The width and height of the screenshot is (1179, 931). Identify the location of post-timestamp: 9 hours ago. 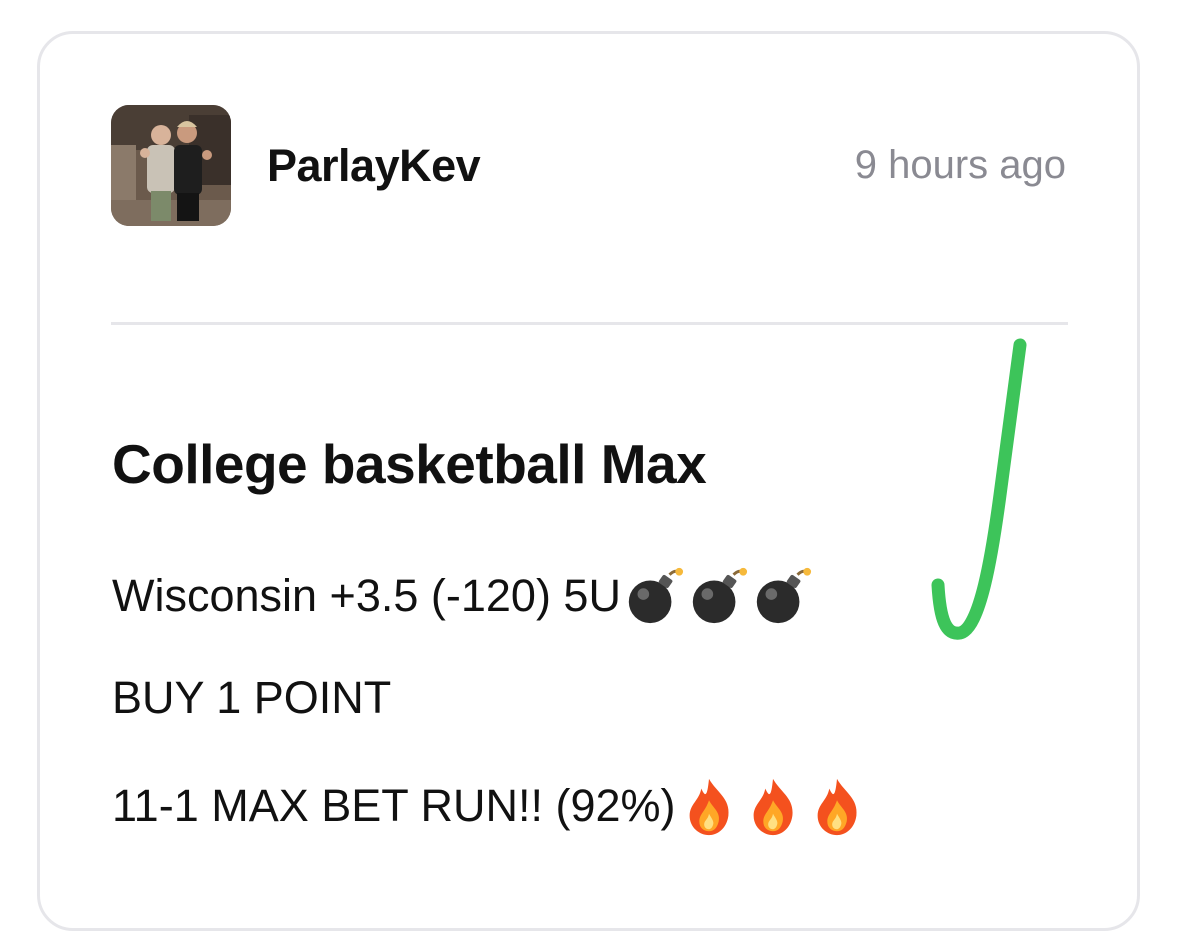
(960, 165).